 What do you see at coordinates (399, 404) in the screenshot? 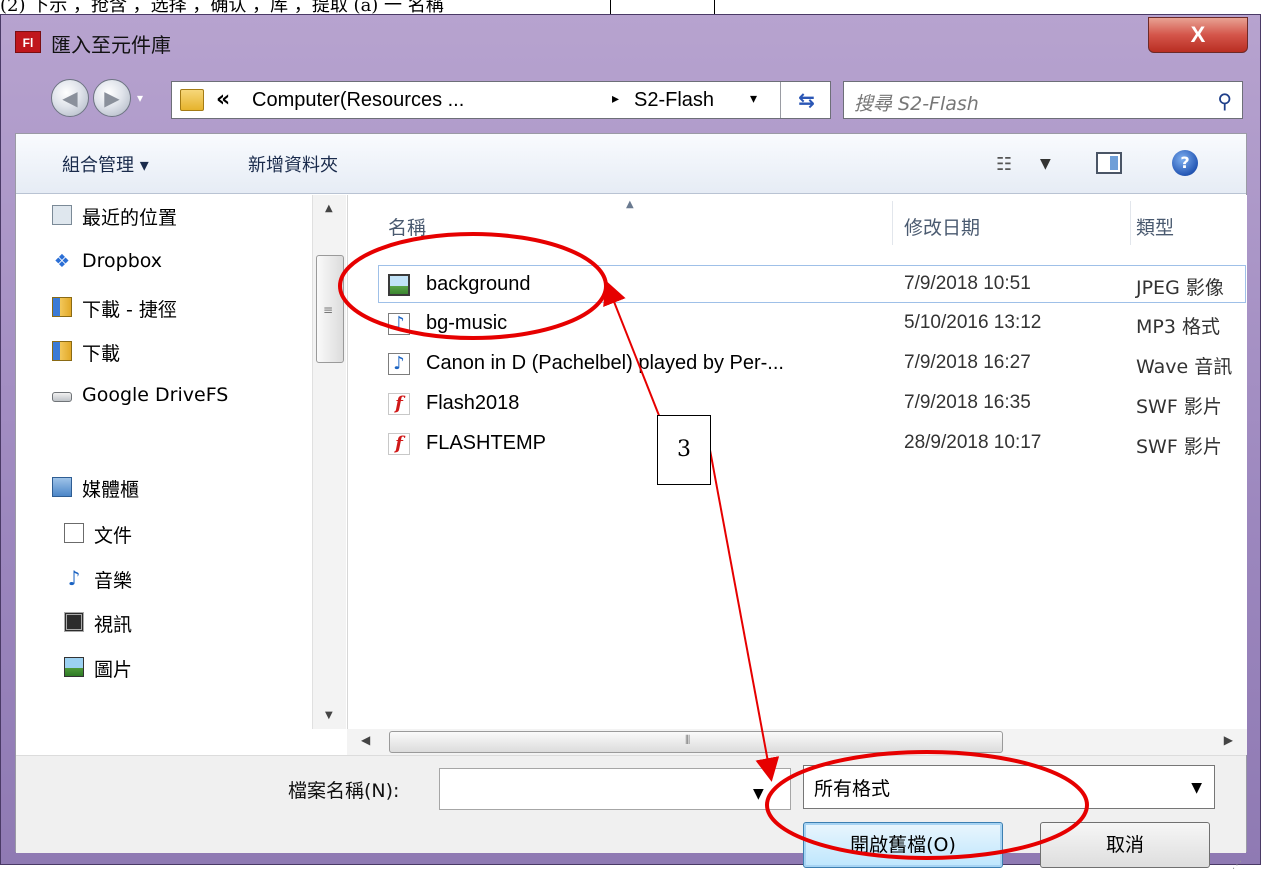
I see `swf-file-icon: f` at bounding box center [399, 404].